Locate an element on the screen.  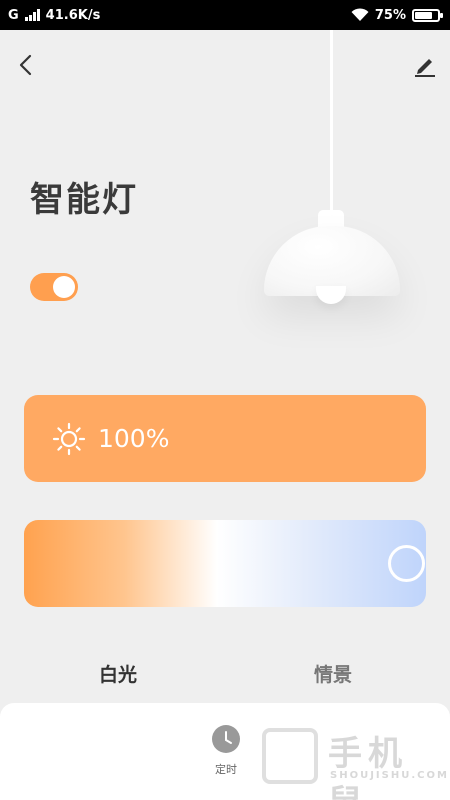
status-bar: G 41.6K/s 75% is located at coordinates (225, 15).